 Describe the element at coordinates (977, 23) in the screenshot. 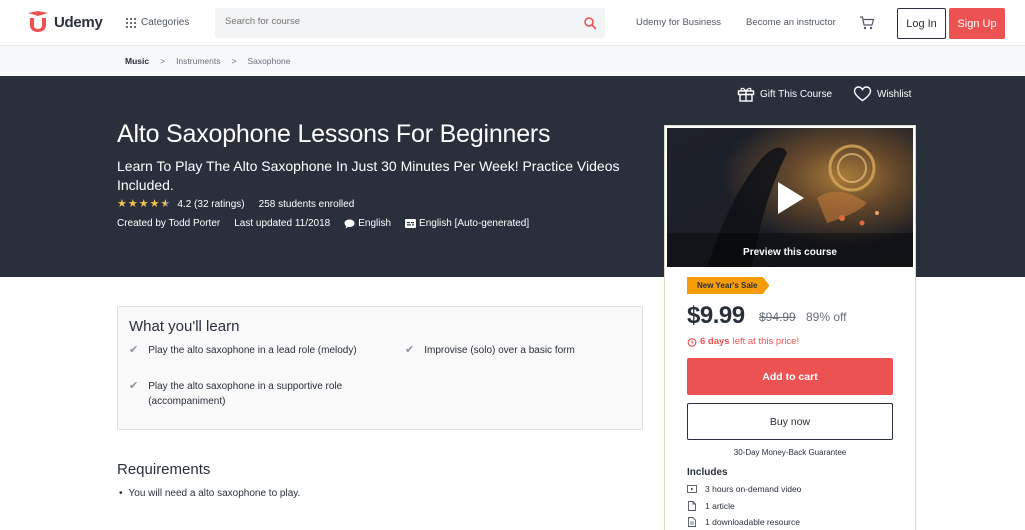

I see `signup-button: Sign Up` at that location.